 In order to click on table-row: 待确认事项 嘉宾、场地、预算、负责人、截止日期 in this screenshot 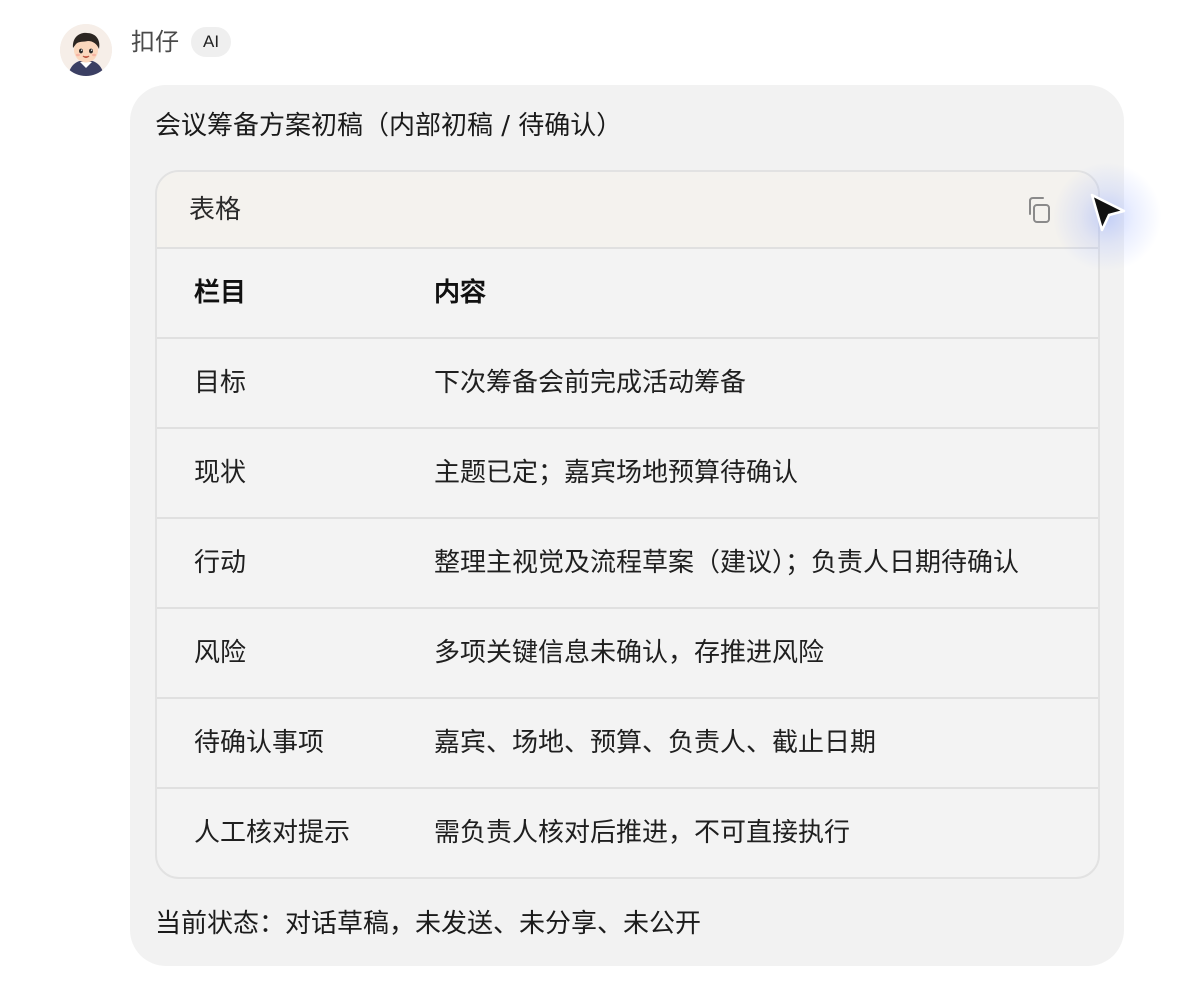, I will do `click(627, 744)`.